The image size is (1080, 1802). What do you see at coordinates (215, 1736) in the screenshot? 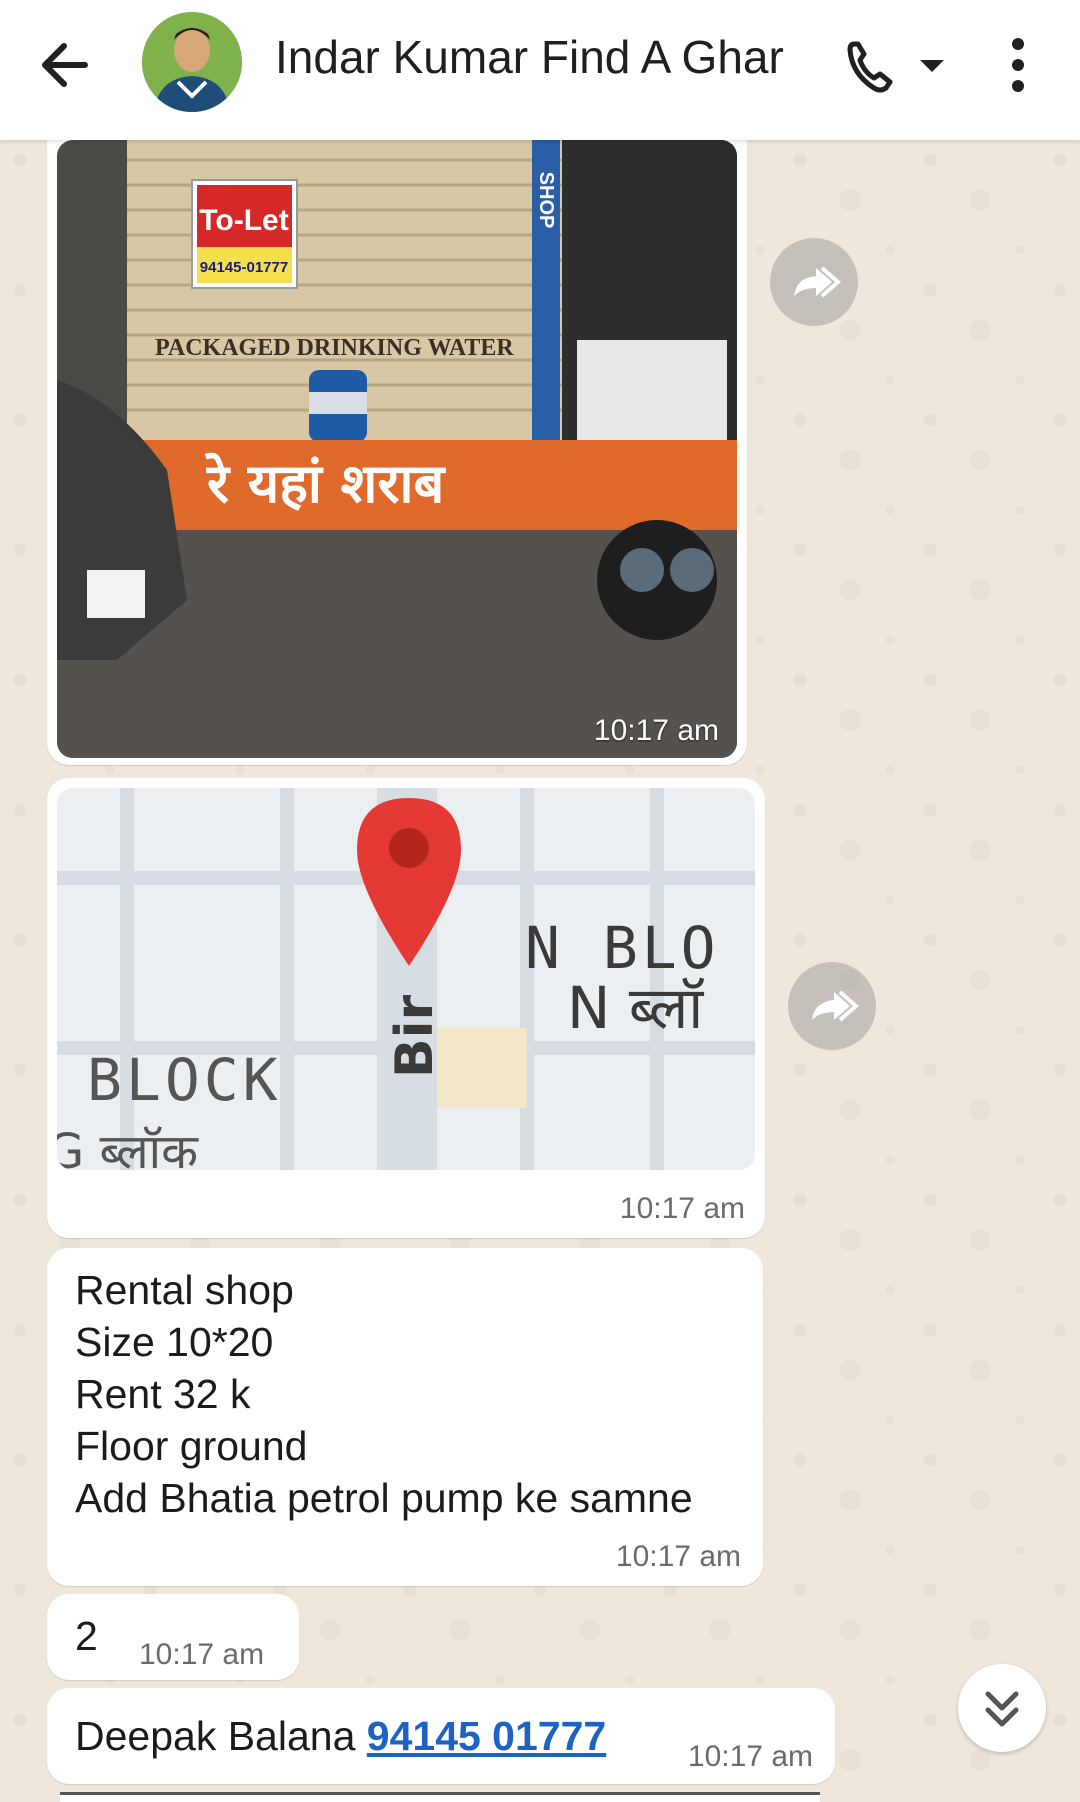
I see `contact-person-name: Deepak Balana` at bounding box center [215, 1736].